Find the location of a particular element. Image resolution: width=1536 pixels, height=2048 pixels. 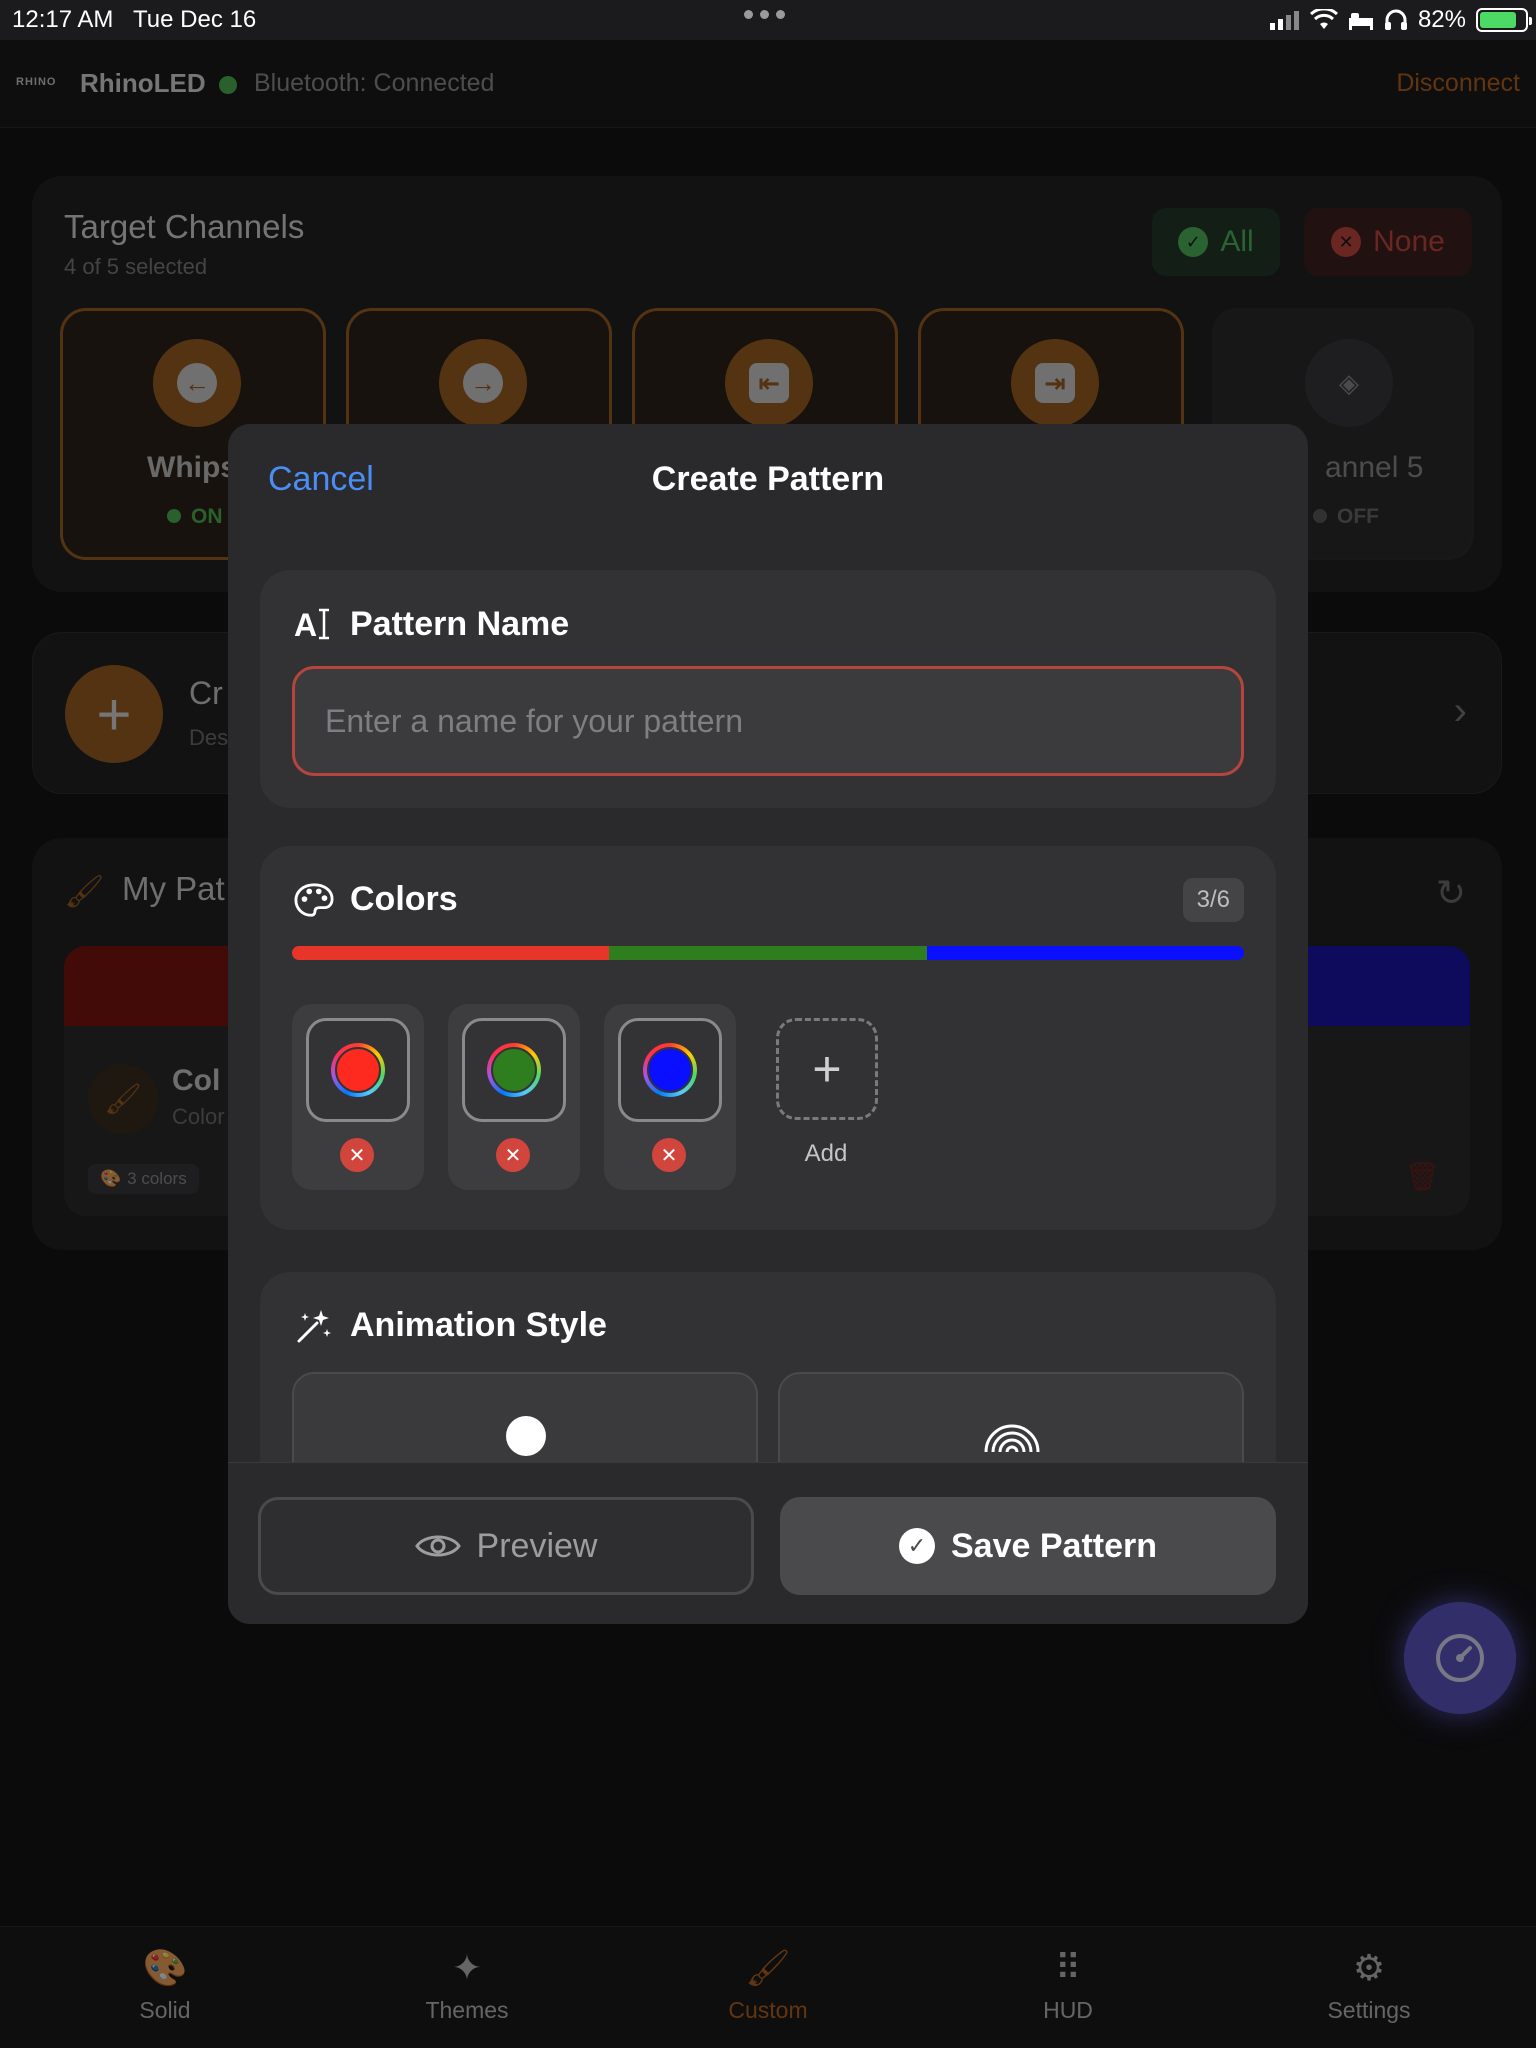

battery-icon is located at coordinates (1504, 20).